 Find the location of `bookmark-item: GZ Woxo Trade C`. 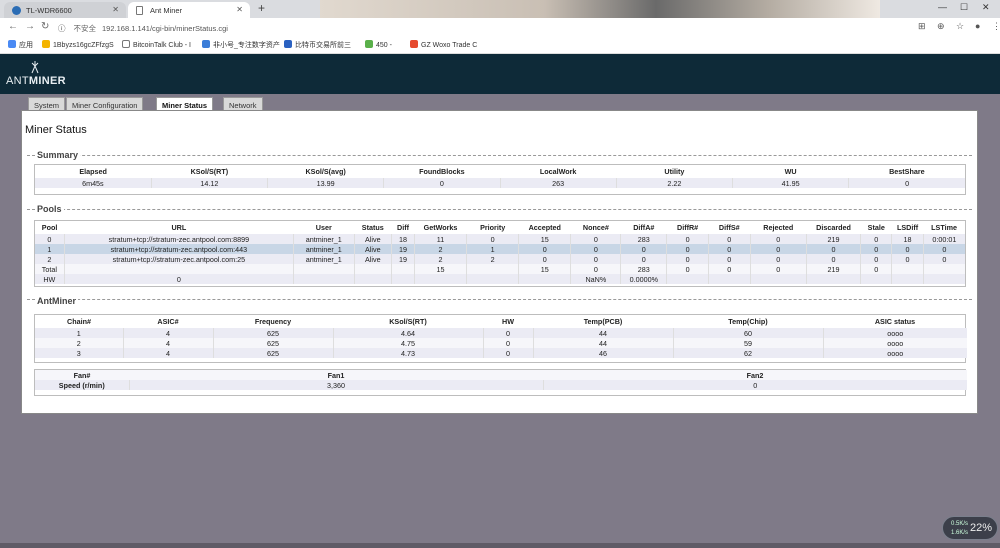

bookmark-item: GZ Woxo Trade C is located at coordinates (443, 44).